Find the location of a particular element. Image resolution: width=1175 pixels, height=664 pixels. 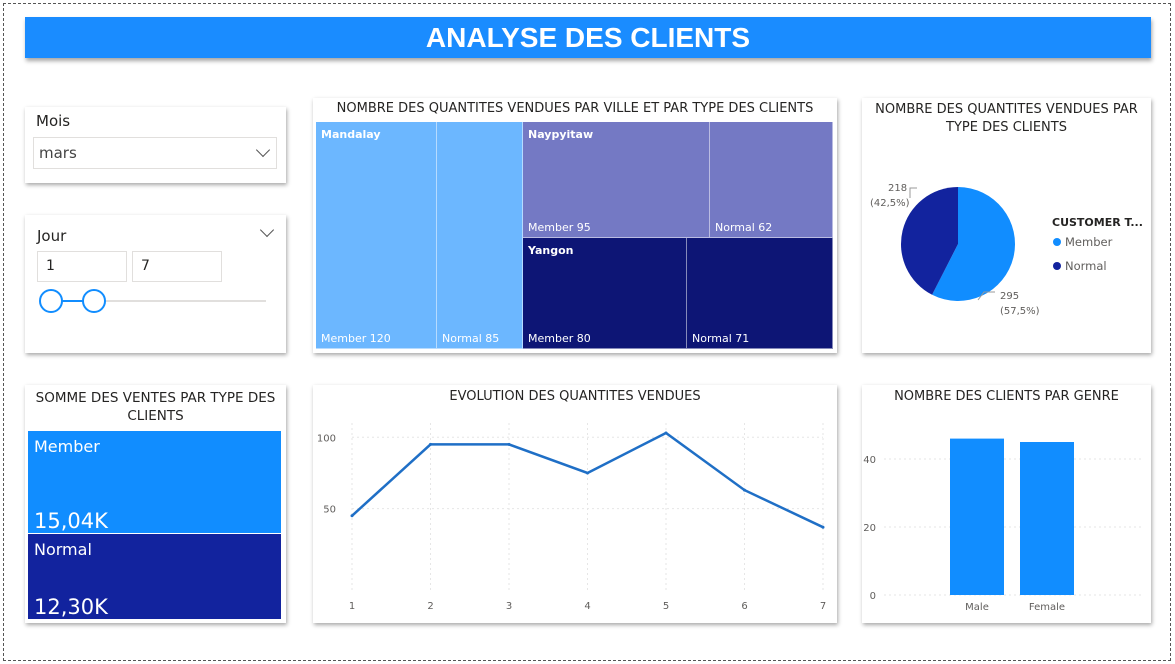

bar-ytick-label: 0 is located at coordinates (873, 596).